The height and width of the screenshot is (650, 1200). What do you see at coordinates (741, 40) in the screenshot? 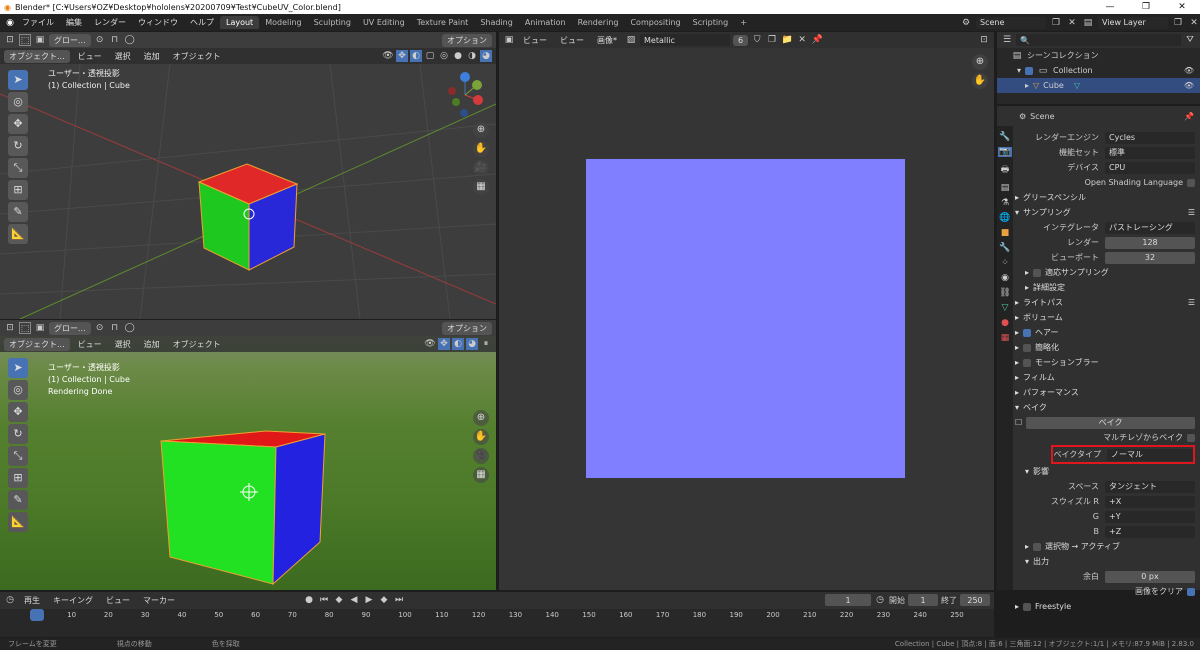
I see `image-users-count: 6` at bounding box center [741, 40].